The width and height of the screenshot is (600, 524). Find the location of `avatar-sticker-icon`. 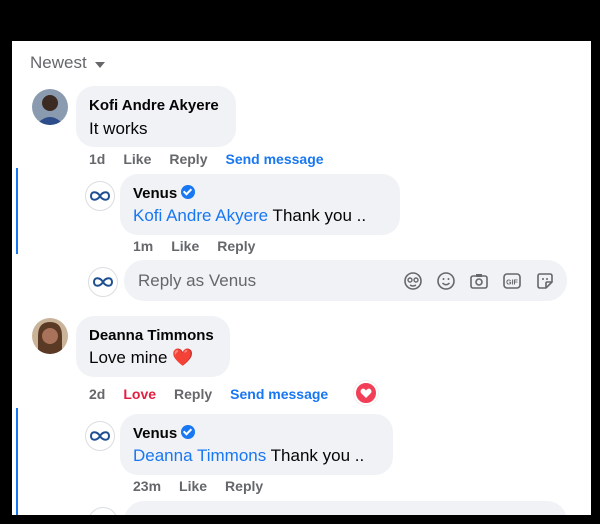

avatar-sticker-icon is located at coordinates (413, 281).